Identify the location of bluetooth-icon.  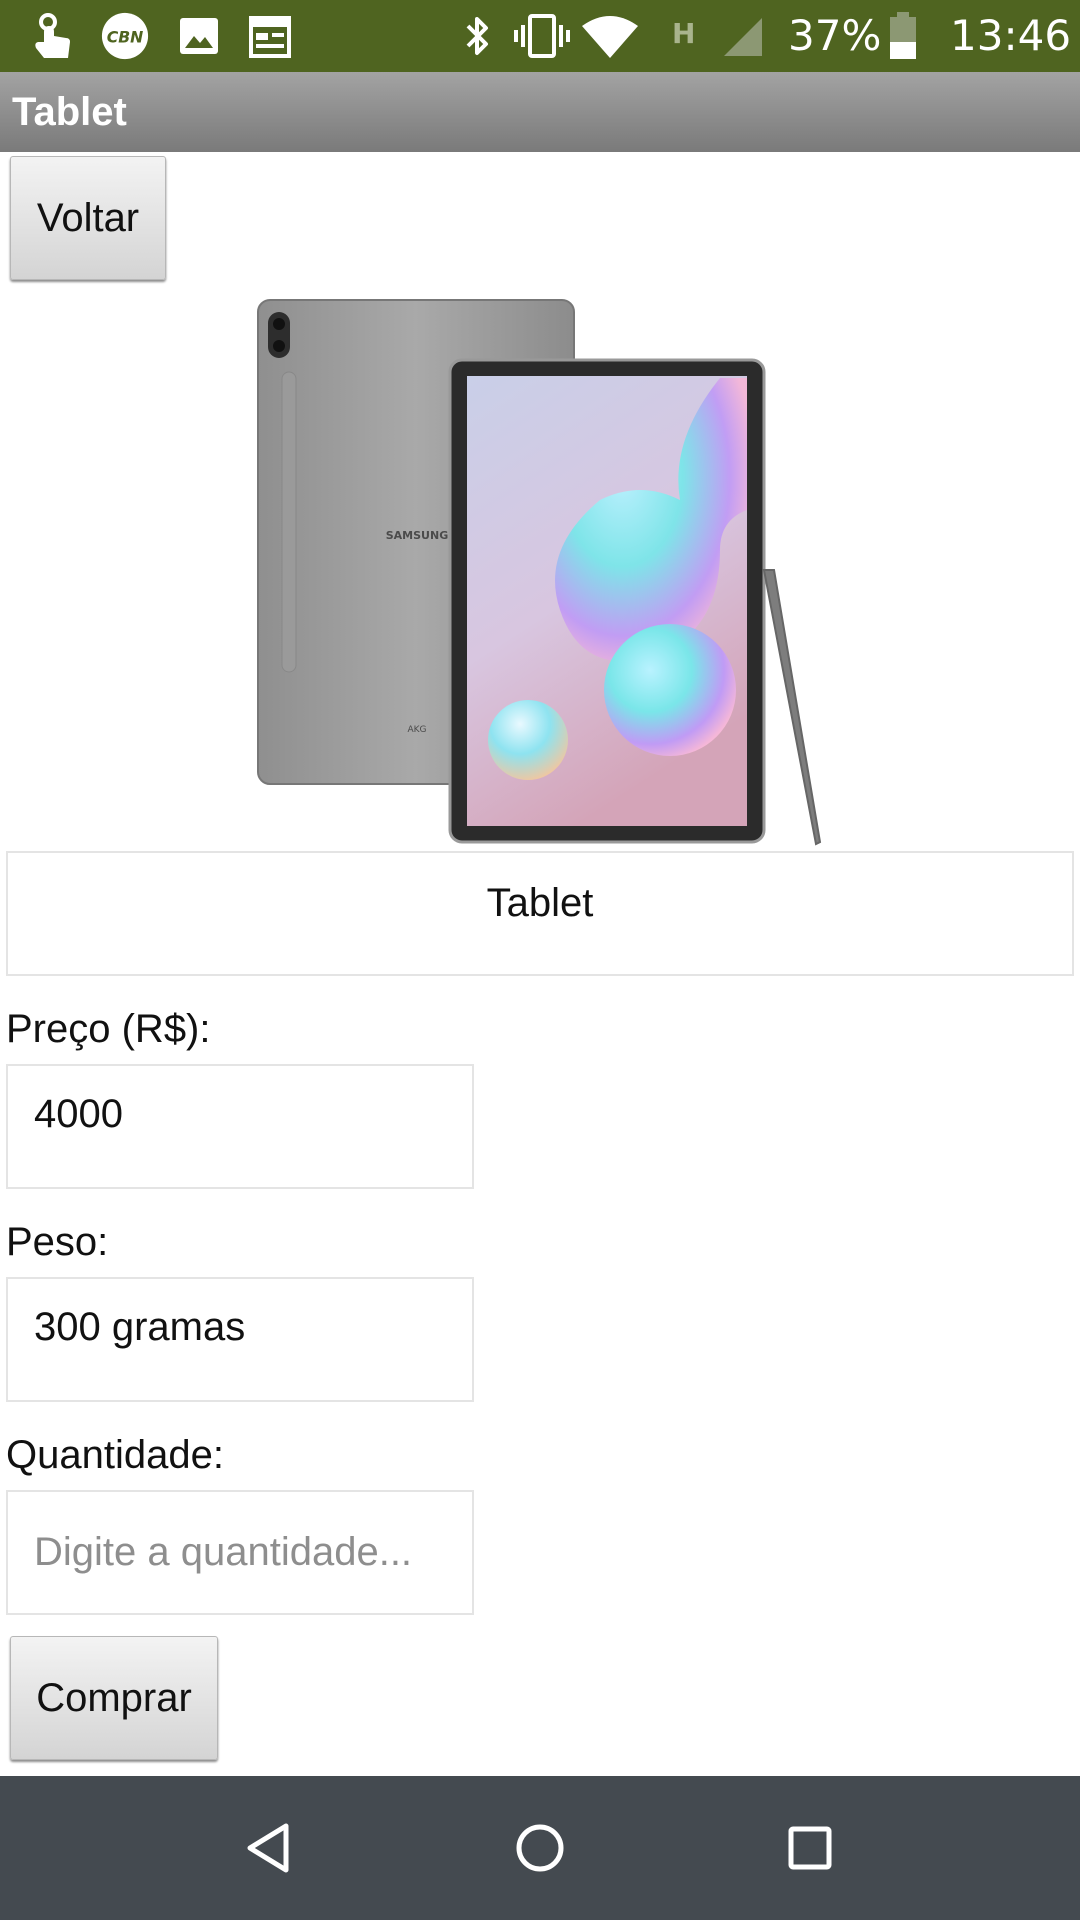
(477, 36).